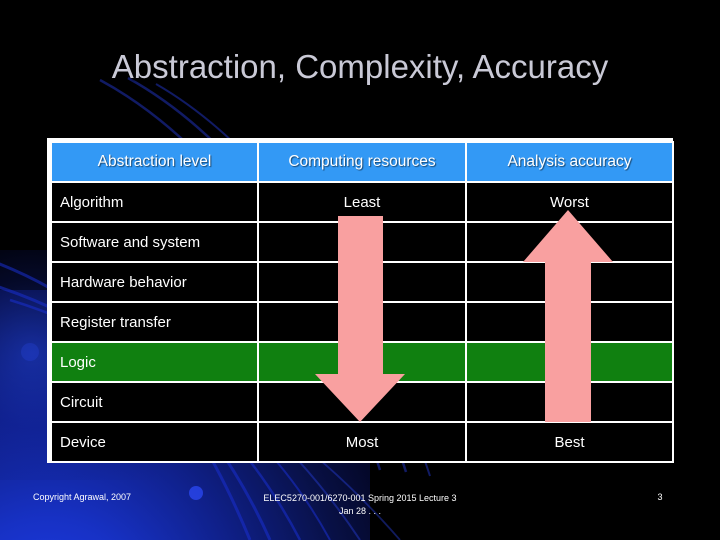 The width and height of the screenshot is (720, 540). I want to click on cell-abstraction-level: Software and system, so click(154, 242).